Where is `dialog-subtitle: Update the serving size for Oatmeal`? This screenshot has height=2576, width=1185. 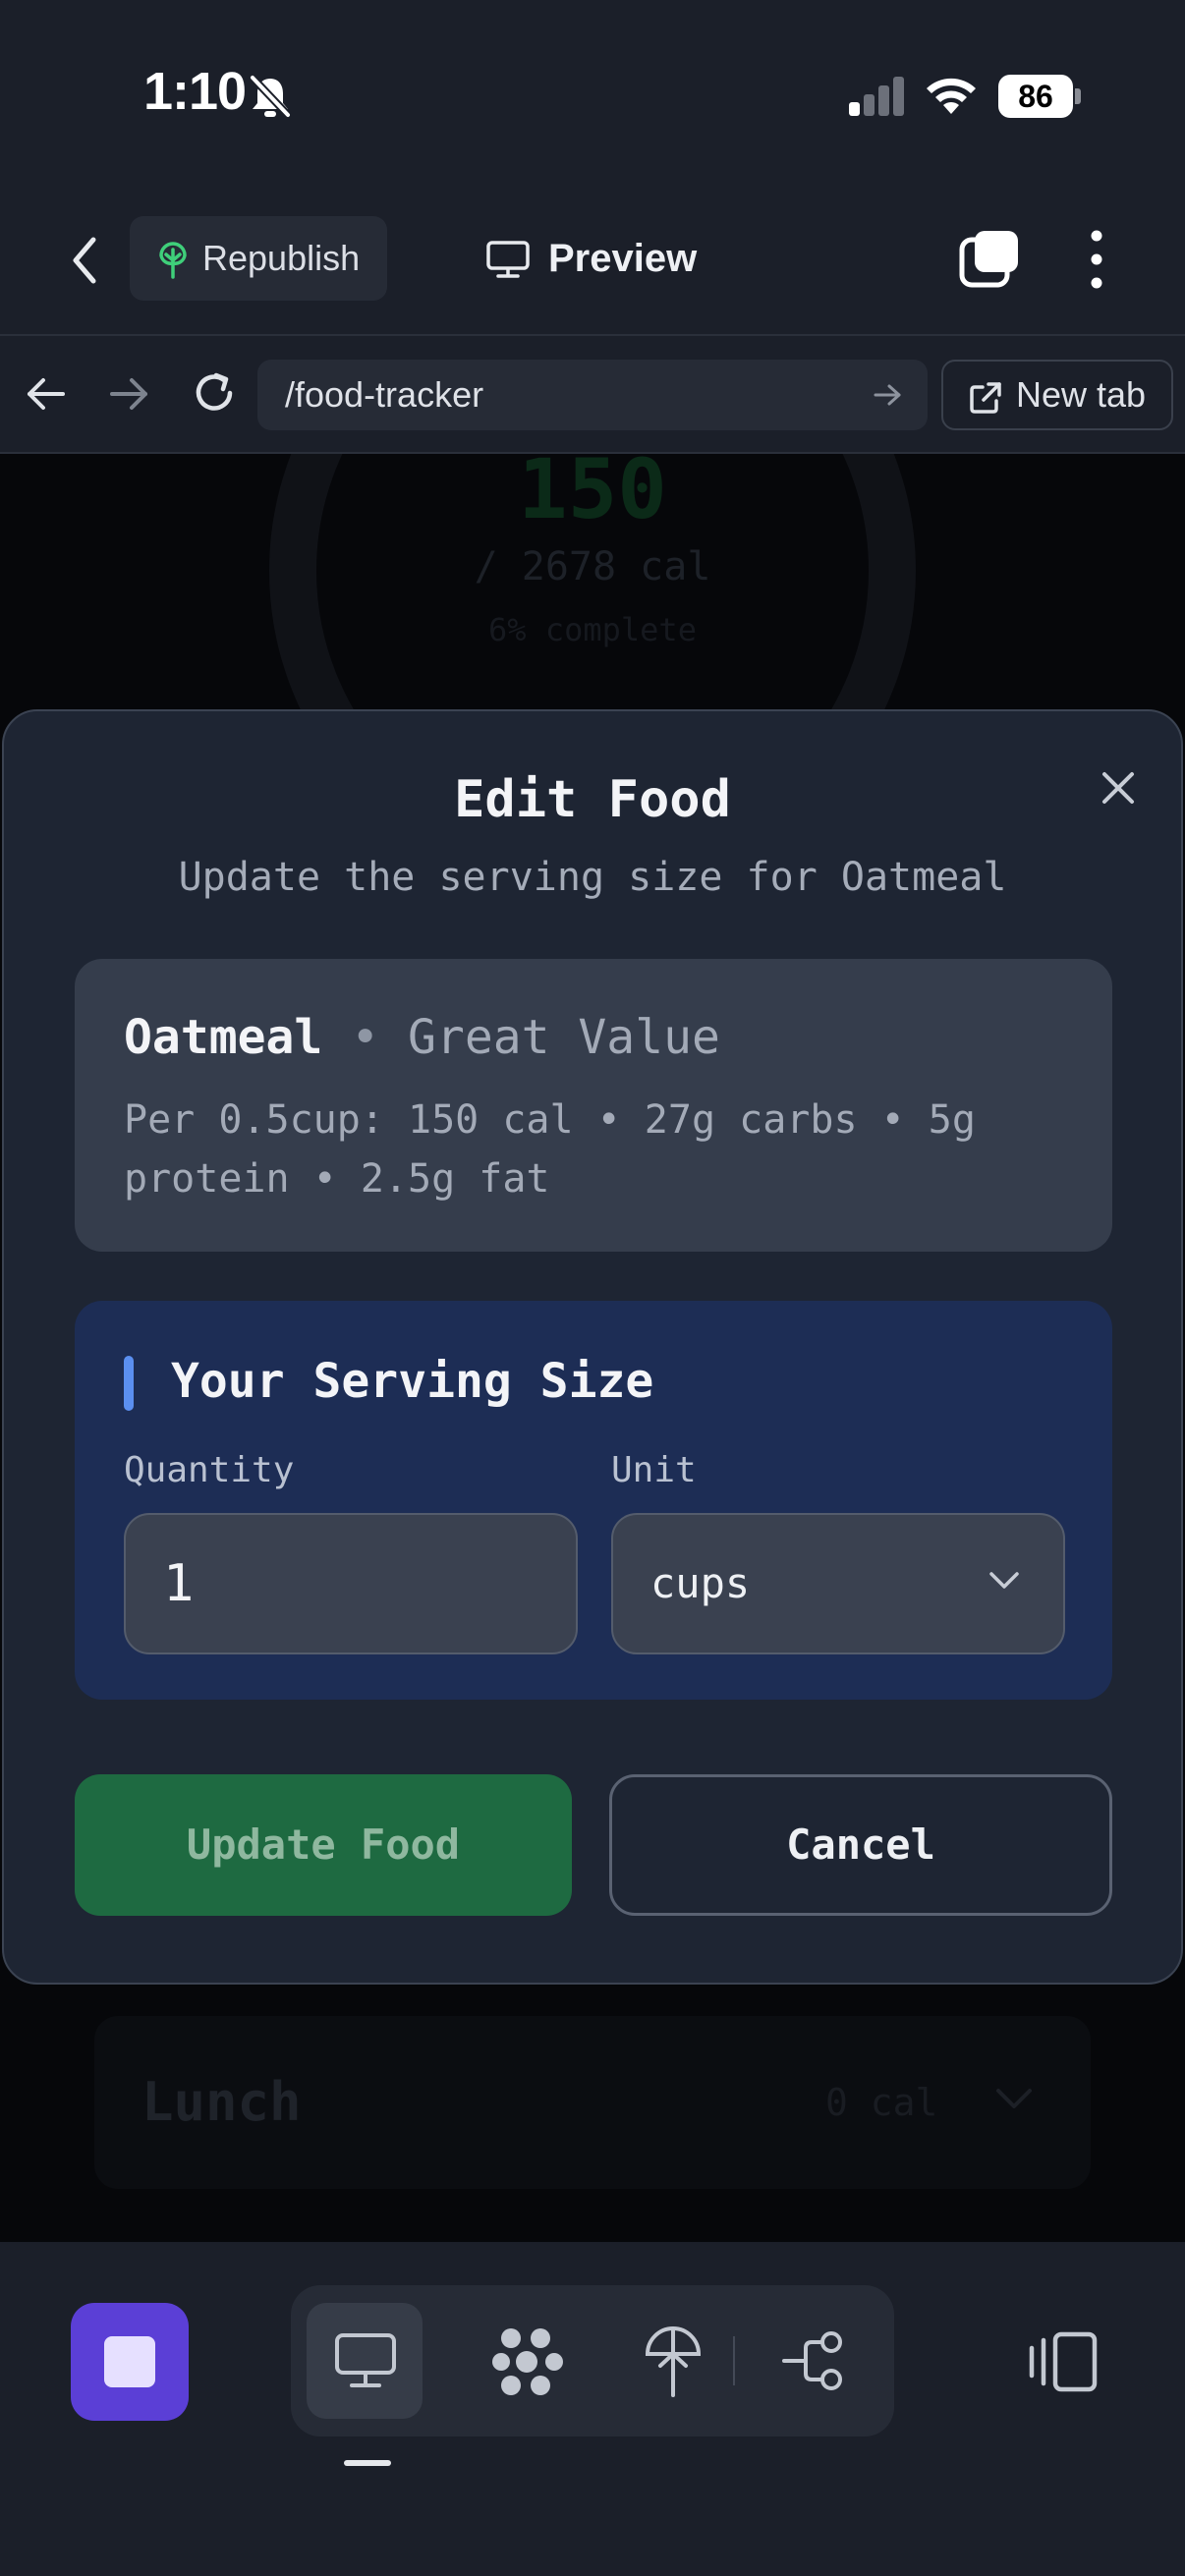
dialog-subtitle: Update the serving size for Oatmeal is located at coordinates (592, 877).